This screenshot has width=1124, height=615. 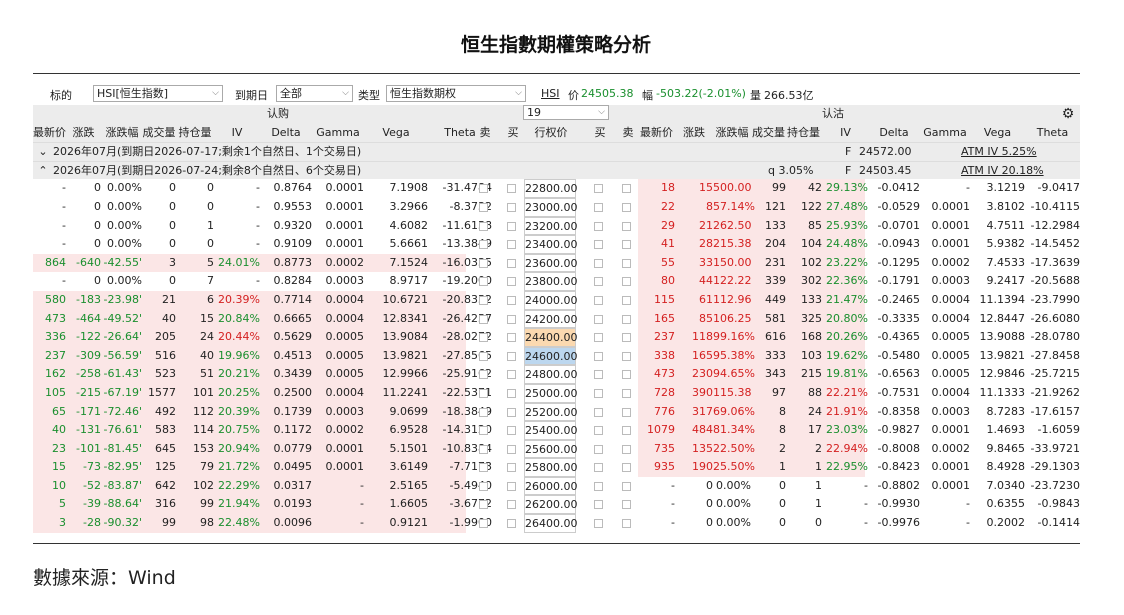 I want to click on call-change: -183, so click(x=88, y=299).